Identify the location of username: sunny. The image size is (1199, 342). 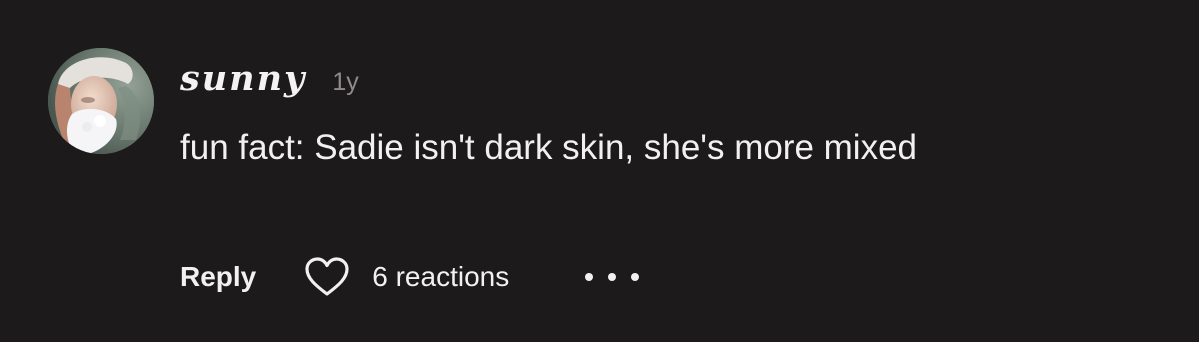
(243, 78).